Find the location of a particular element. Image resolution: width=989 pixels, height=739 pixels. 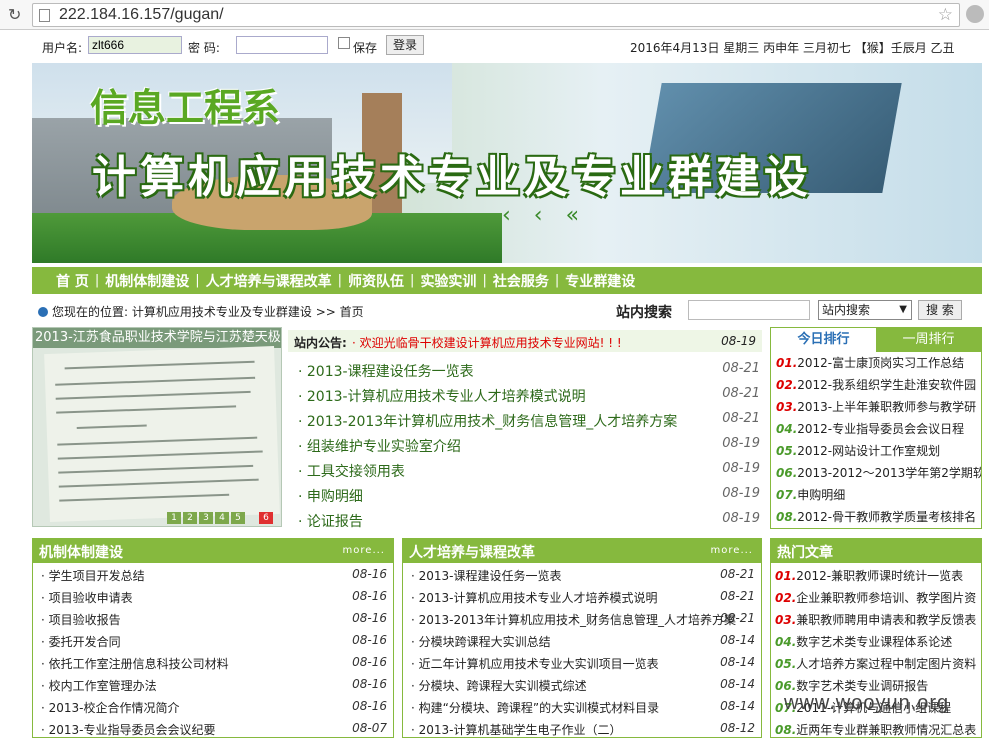

nav-service: 社会服务 is located at coordinates (521, 281).